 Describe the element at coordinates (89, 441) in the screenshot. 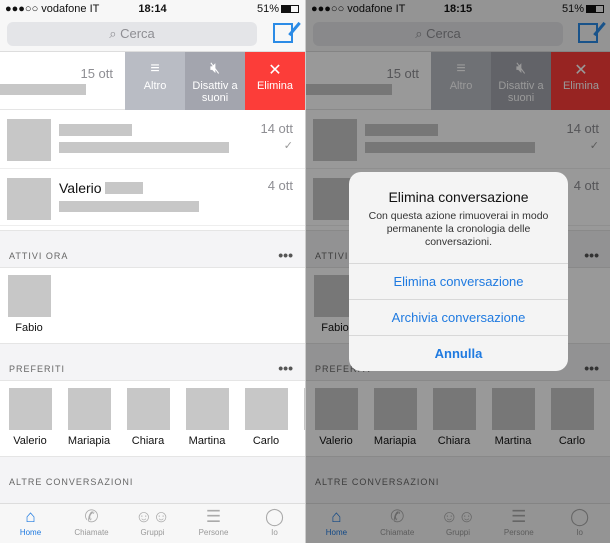

I see `contact-name: Mariapia` at that location.